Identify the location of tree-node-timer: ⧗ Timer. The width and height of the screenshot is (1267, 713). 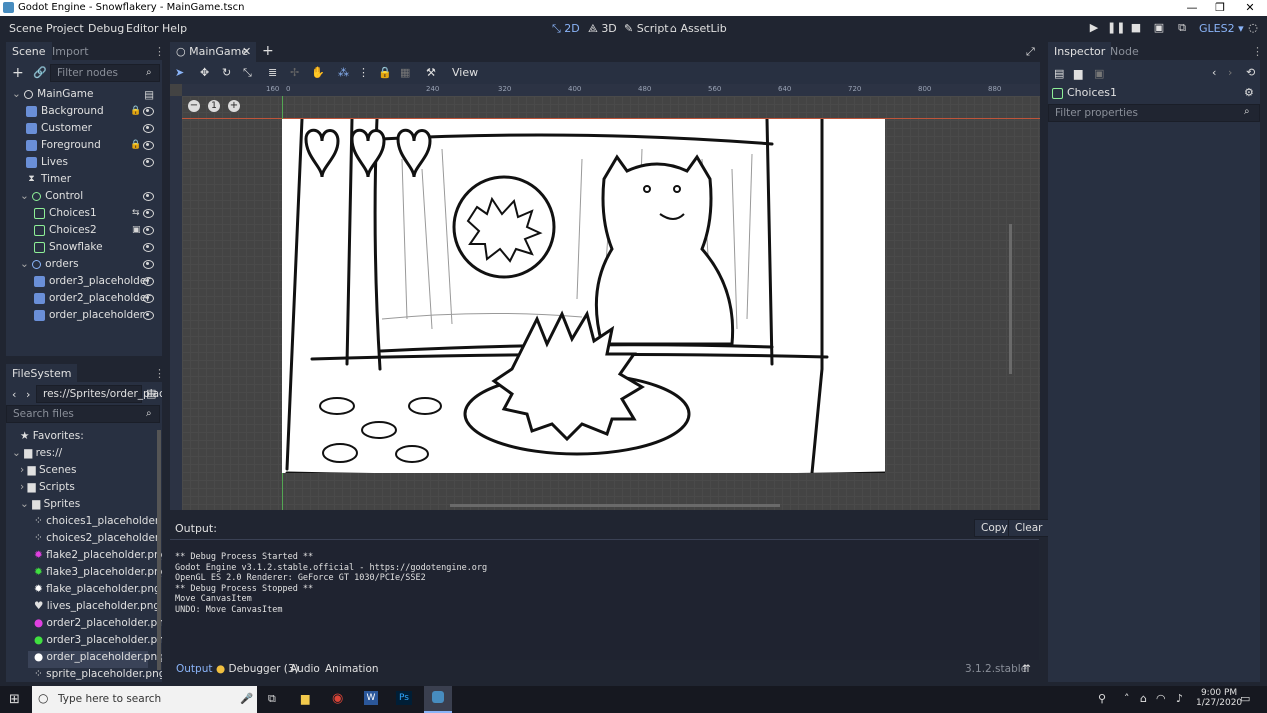
(93, 181).